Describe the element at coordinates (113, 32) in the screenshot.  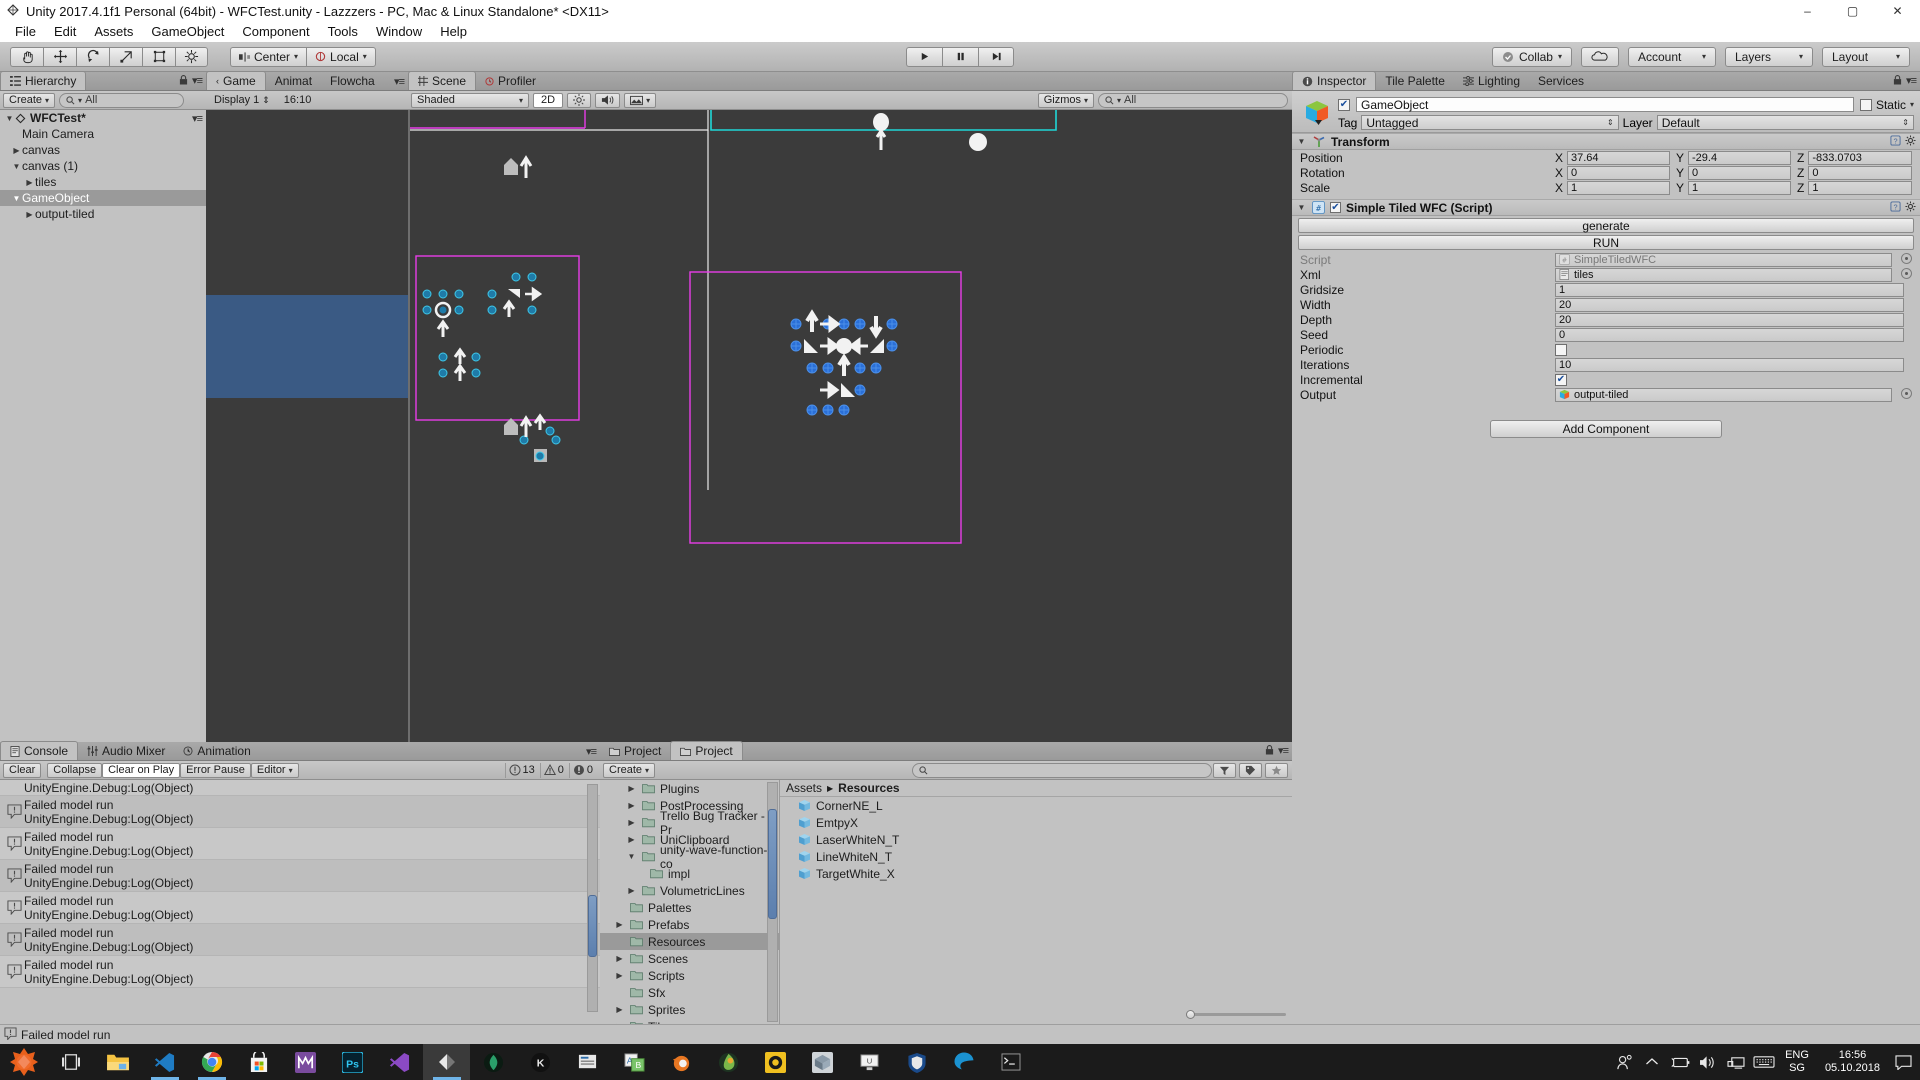
I see `menu-assets: Assets` at that location.